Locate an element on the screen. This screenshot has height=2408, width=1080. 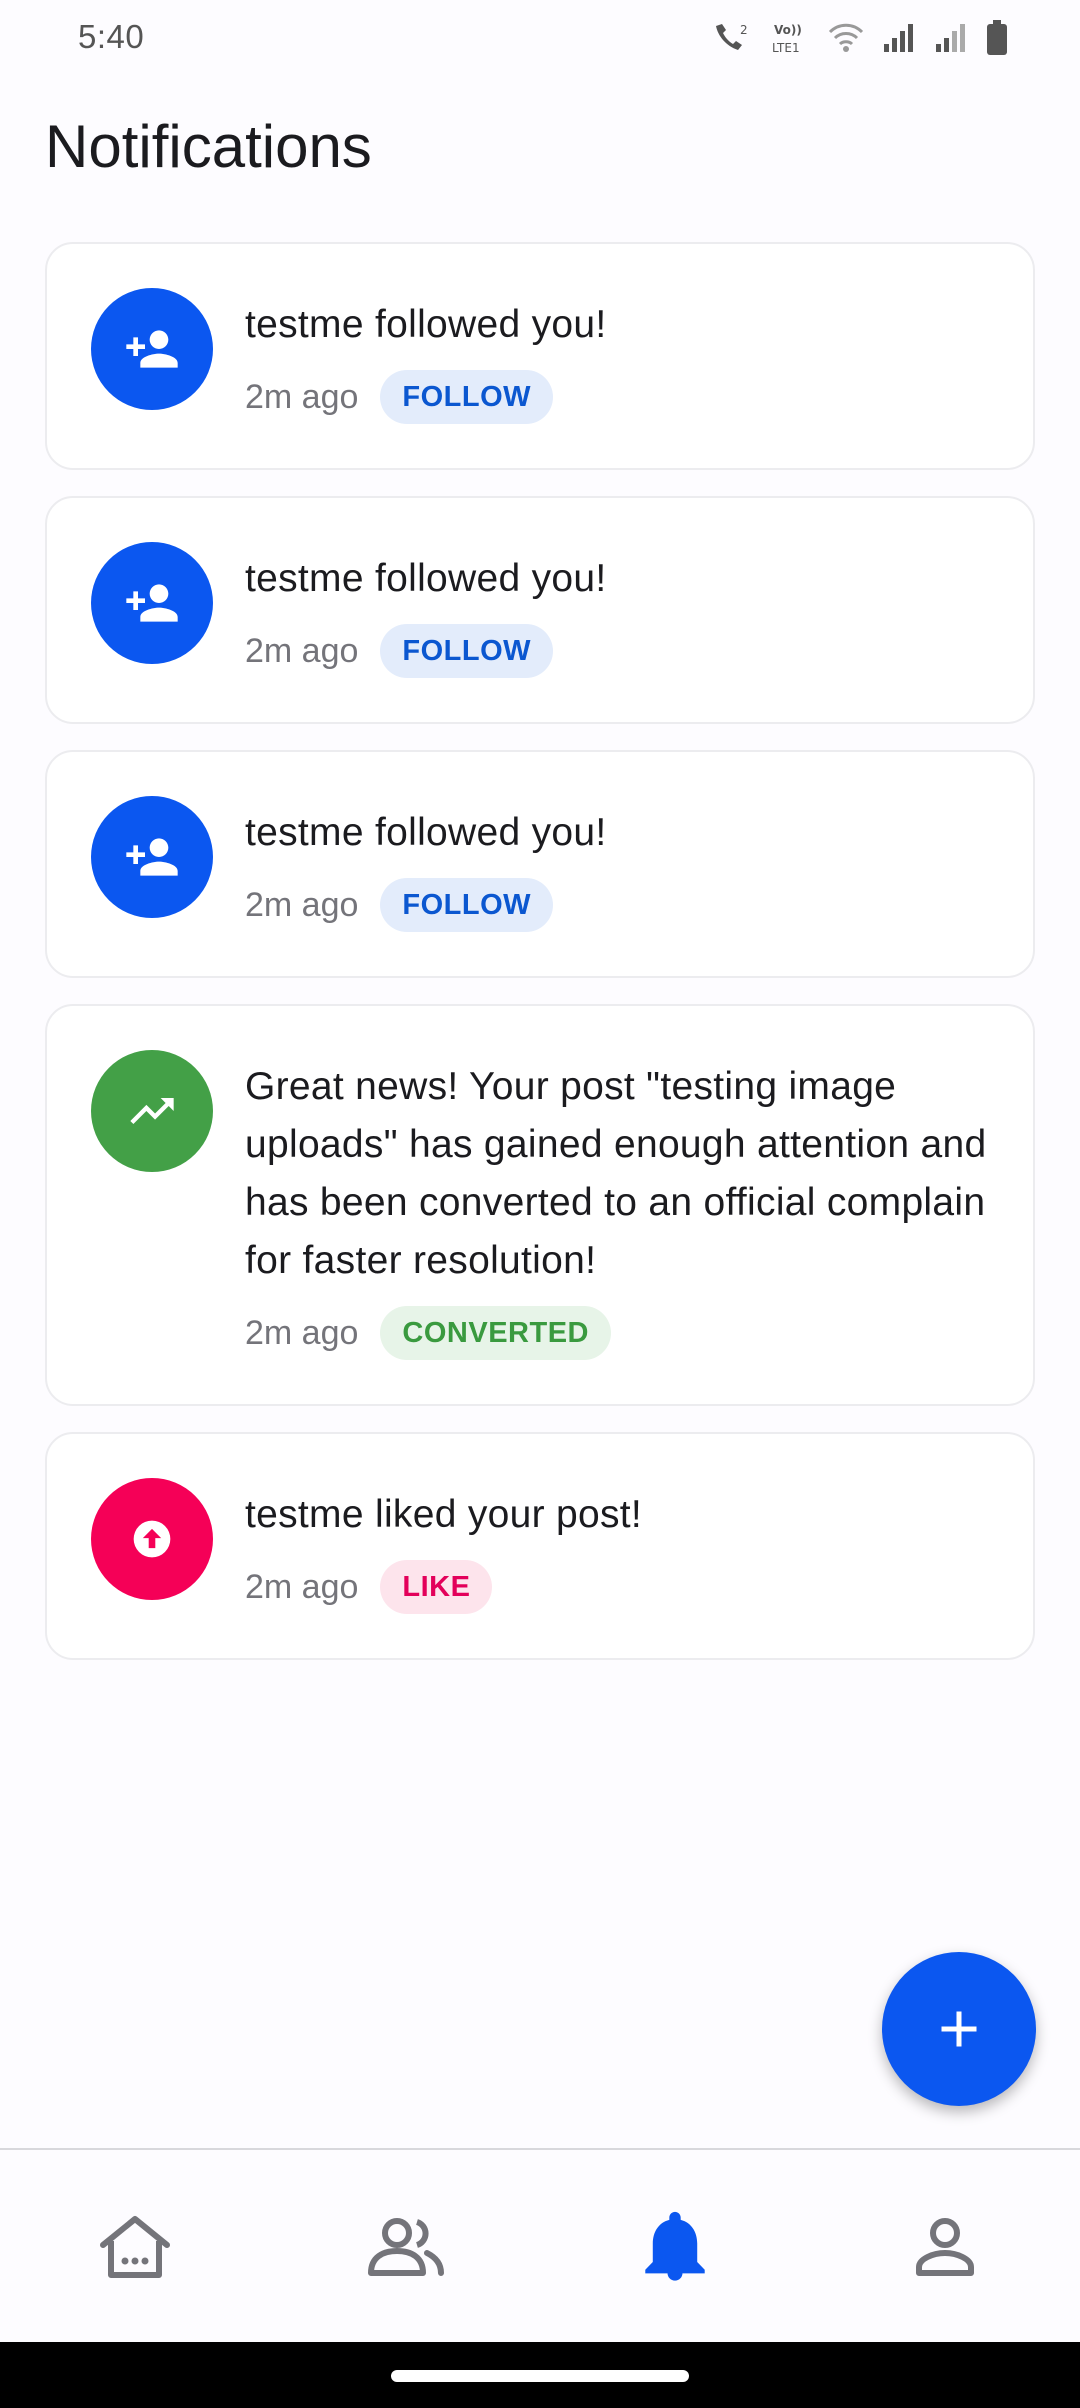
status-bar: 5:40 2 Vo)) LTE1 is located at coordinates (540, 38).